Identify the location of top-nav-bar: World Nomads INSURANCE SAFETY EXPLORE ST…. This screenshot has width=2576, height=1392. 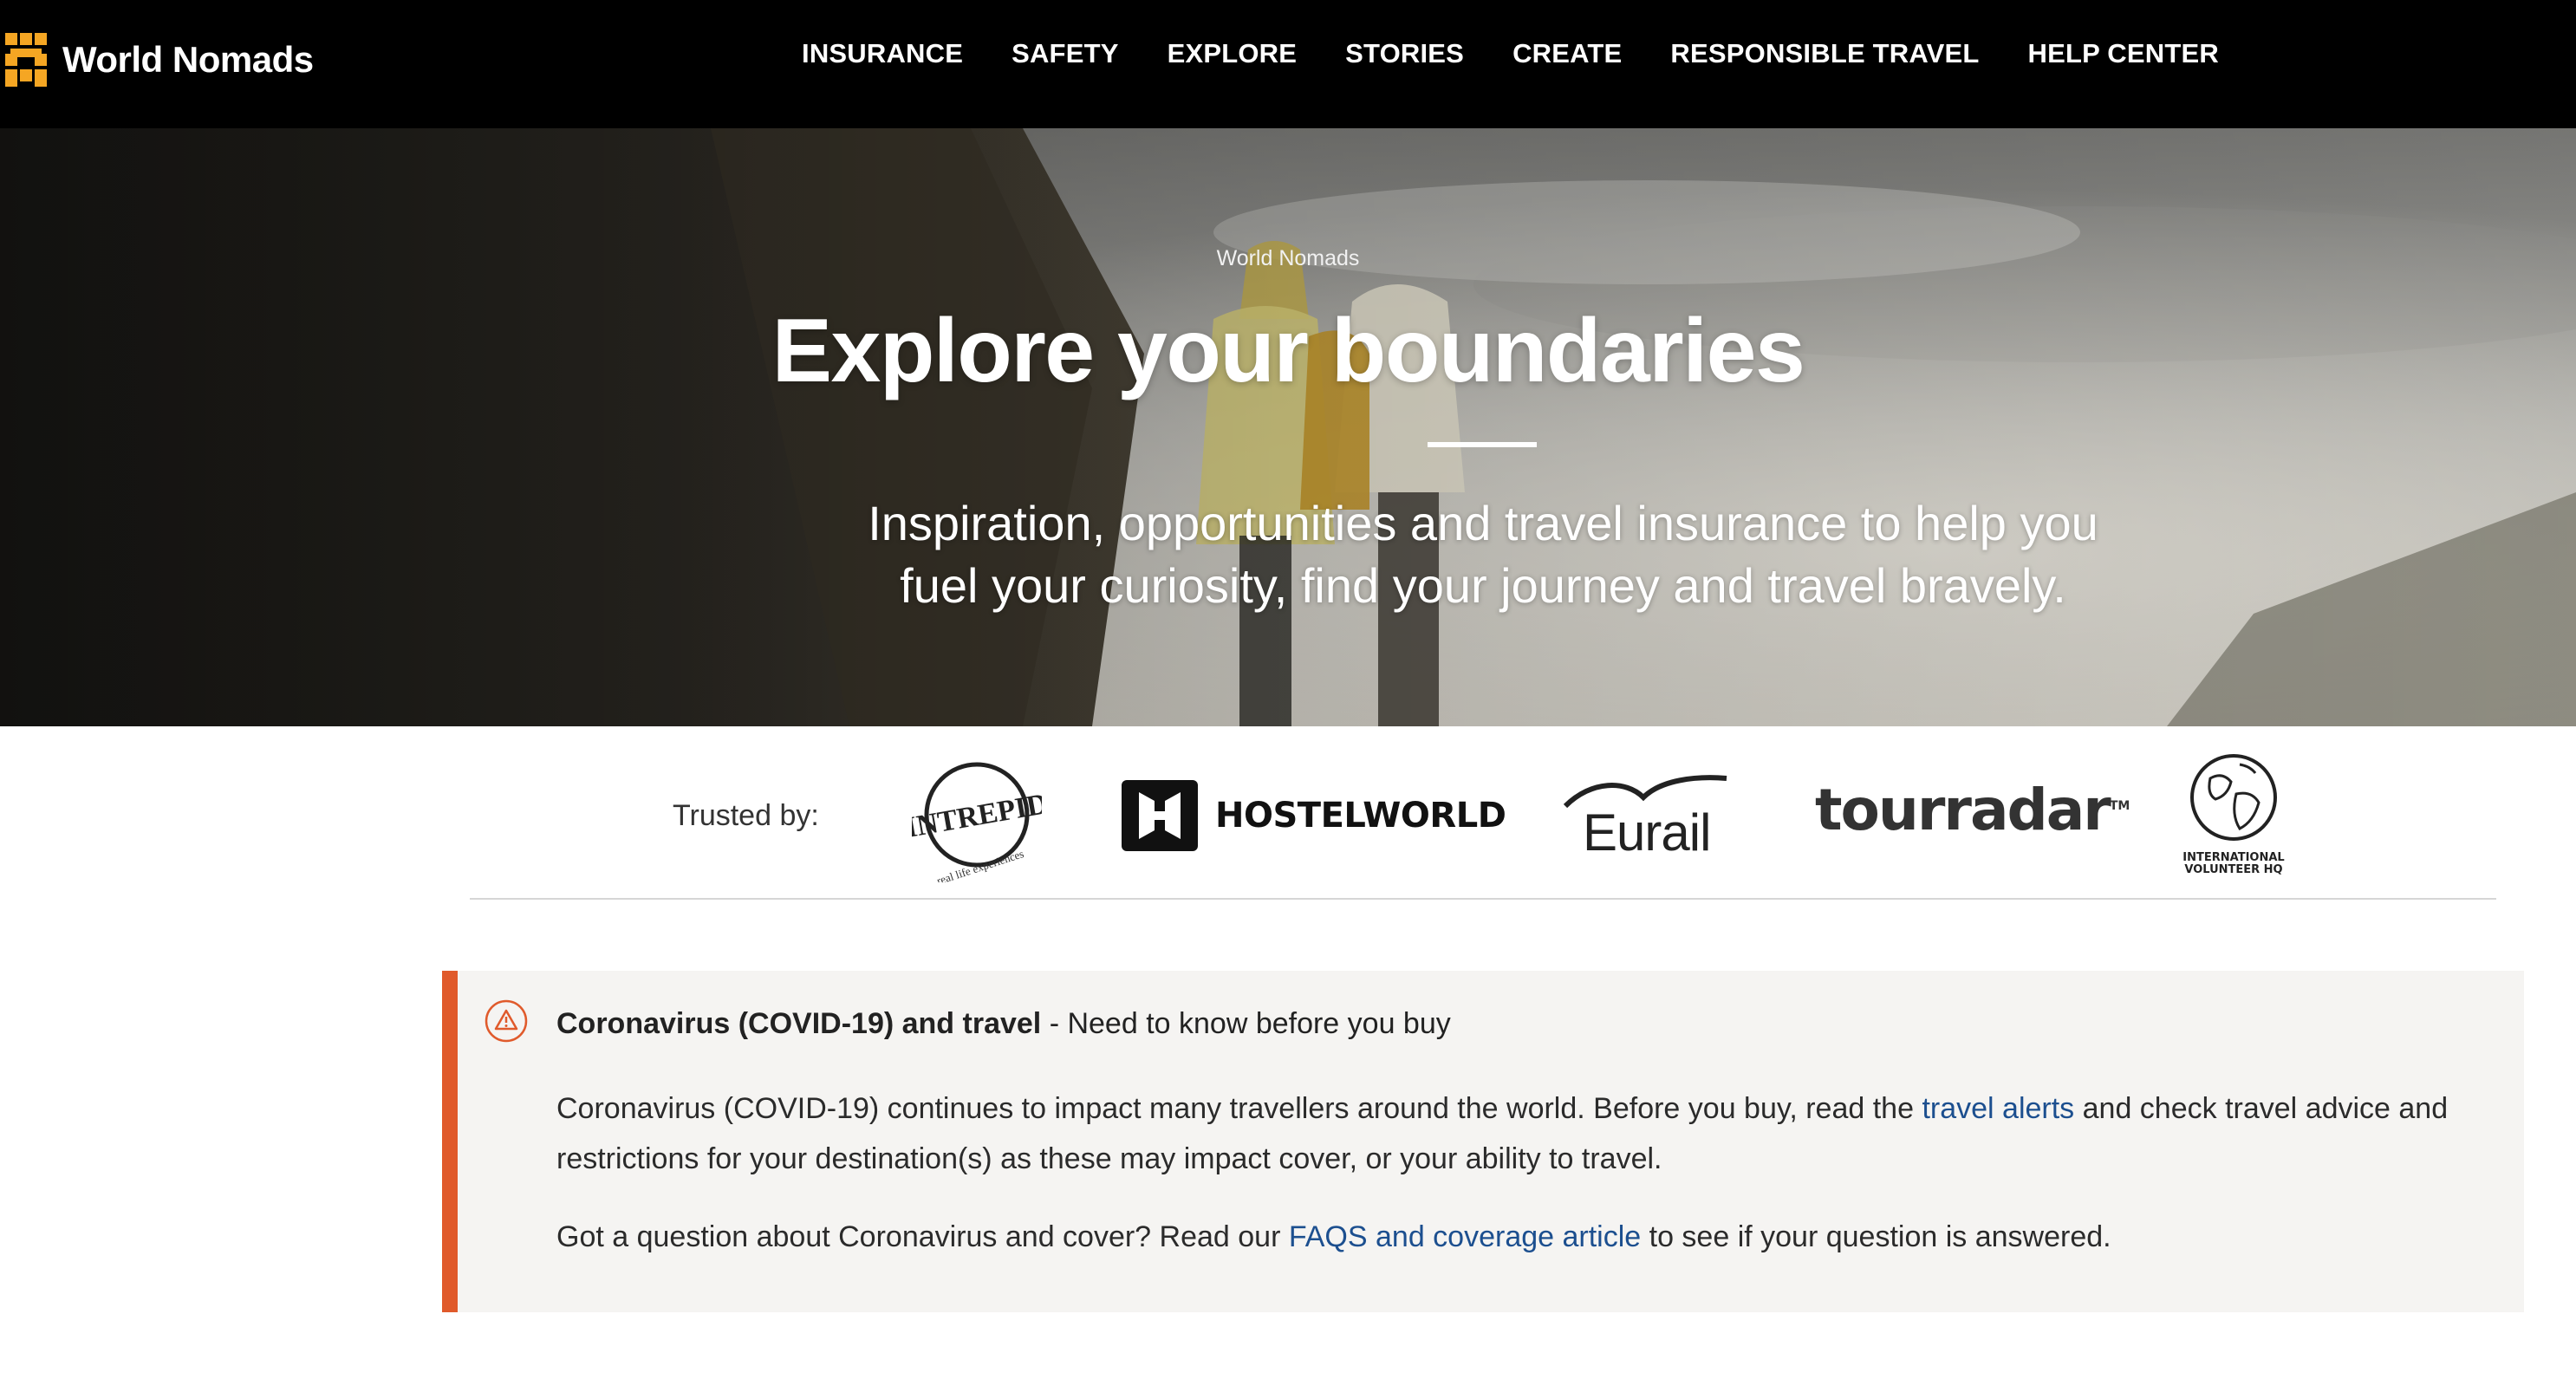
(1288, 64).